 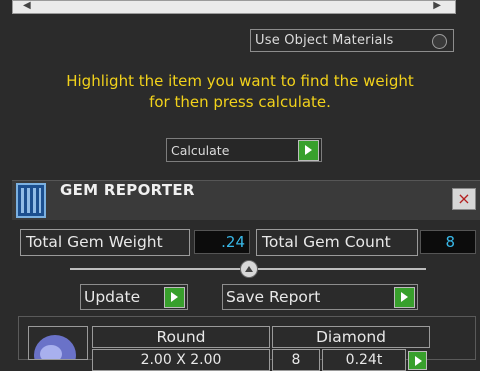 What do you see at coordinates (364, 360) in the screenshot?
I see `table-cell-weight: 0.24t` at bounding box center [364, 360].